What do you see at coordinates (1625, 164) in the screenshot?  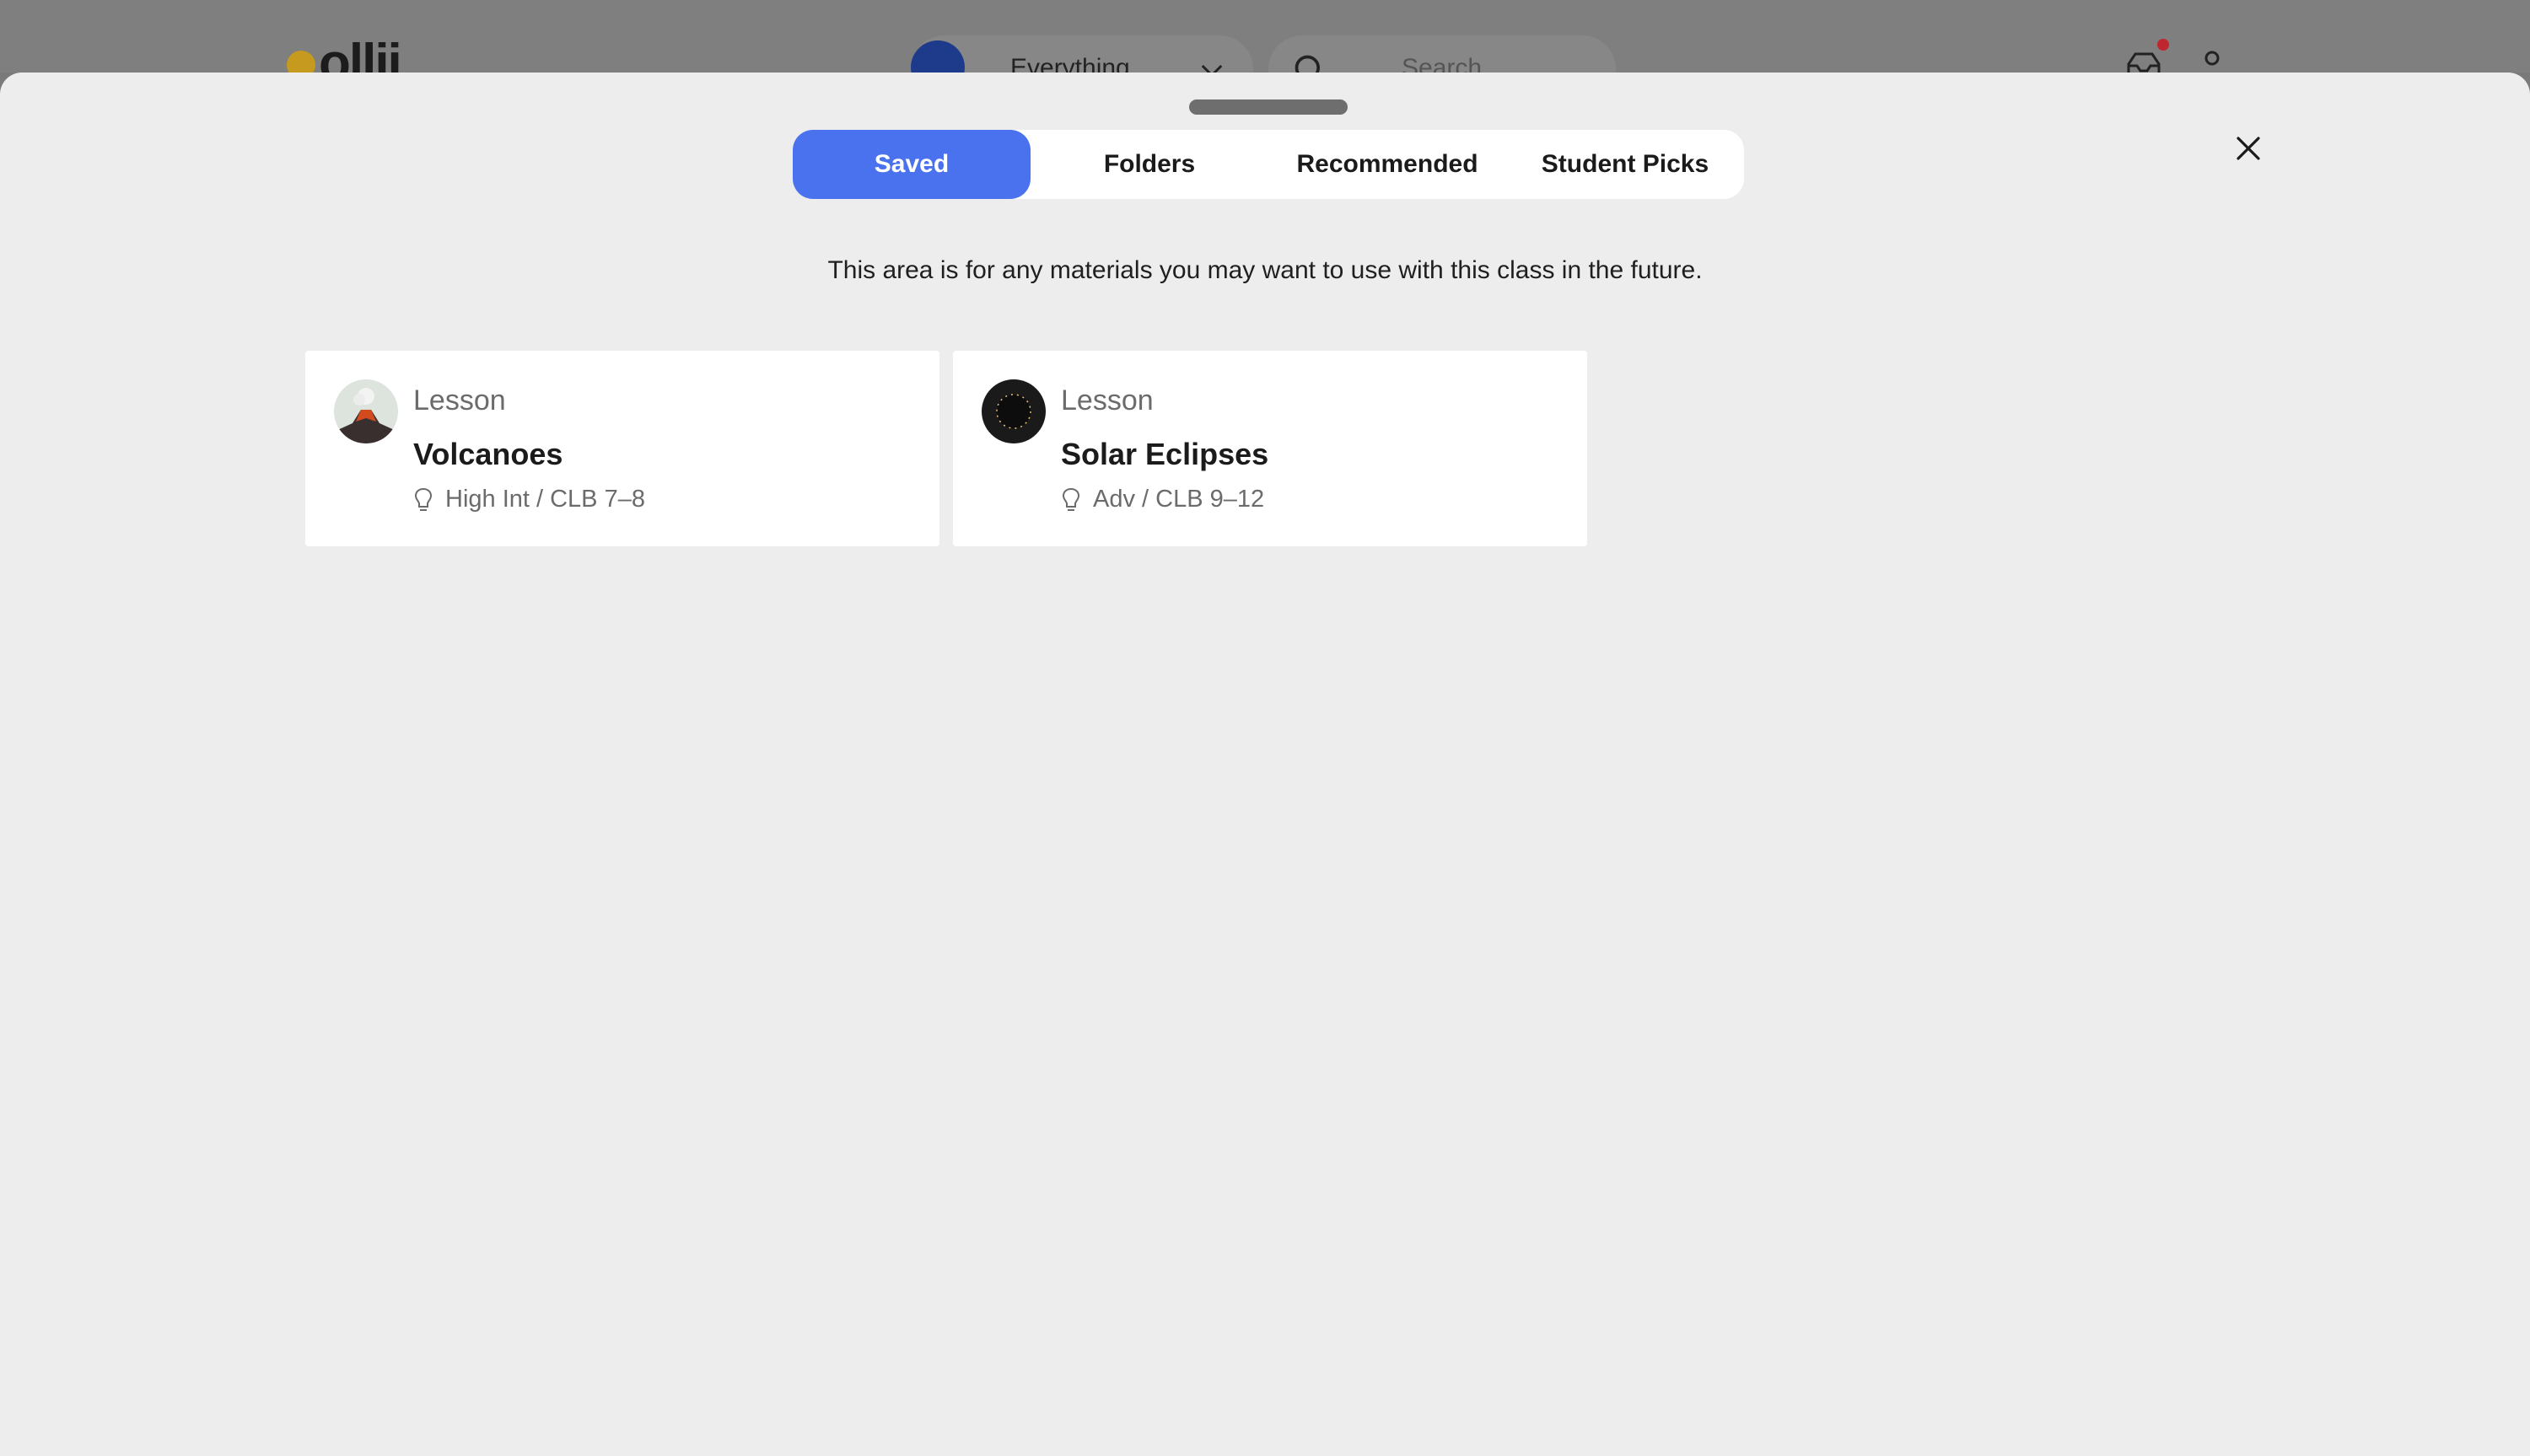 I see `tab-student-picks: Student Picks` at bounding box center [1625, 164].